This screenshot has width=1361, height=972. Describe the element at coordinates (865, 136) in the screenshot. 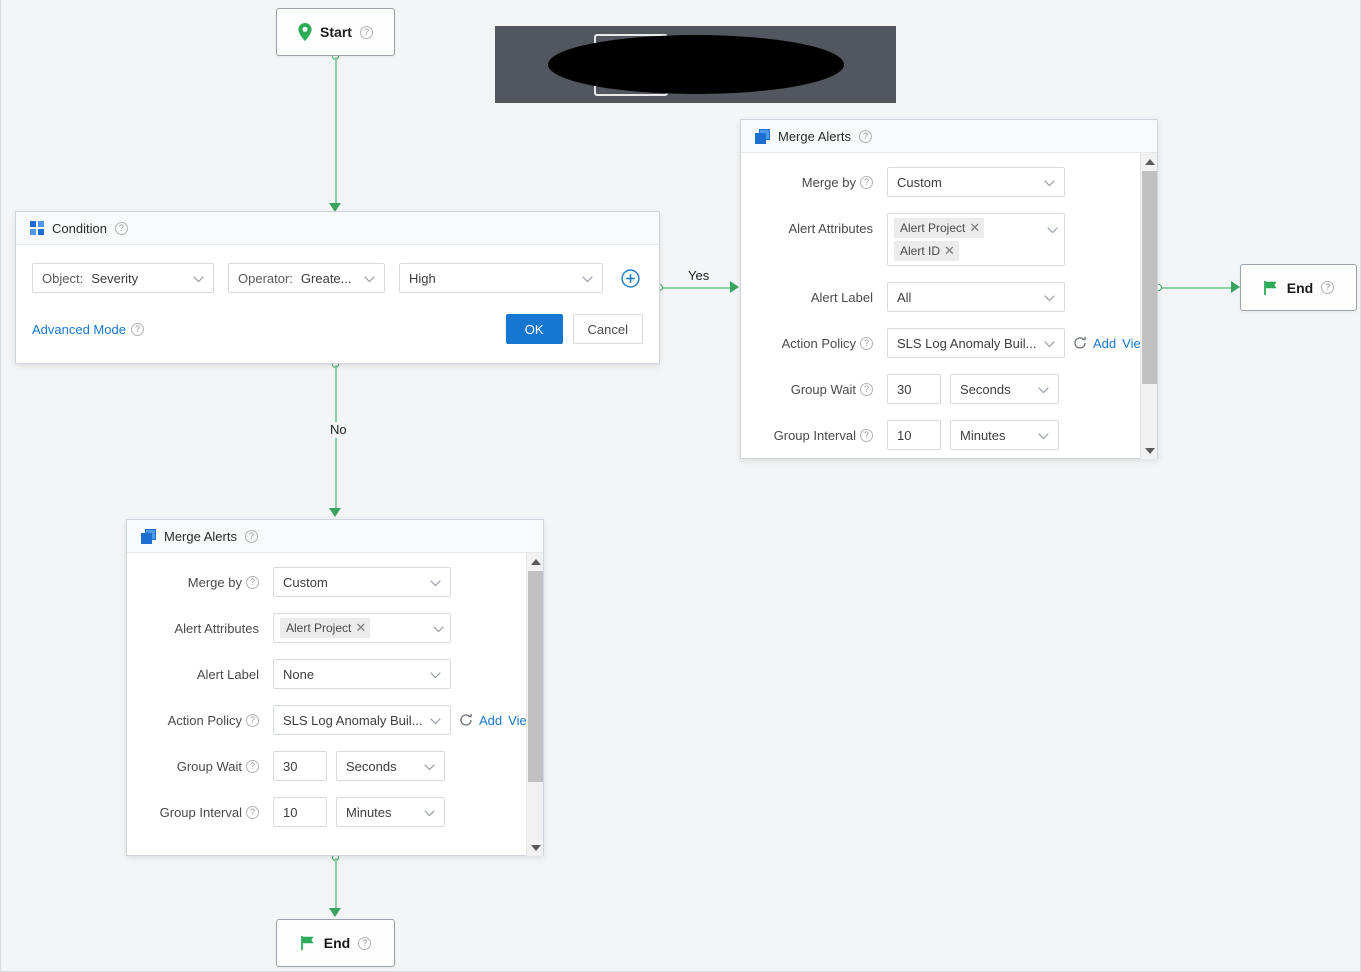

I see `merge-top-help-icon: ?` at that location.